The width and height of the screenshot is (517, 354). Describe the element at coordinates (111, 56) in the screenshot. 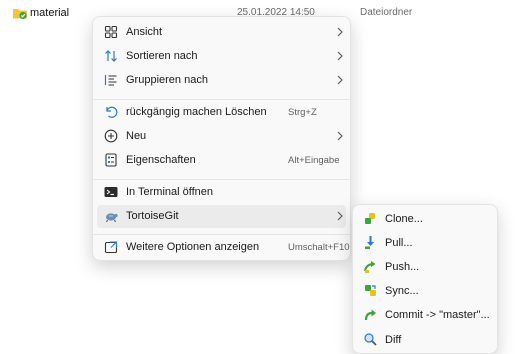

I see `sort-icon` at that location.